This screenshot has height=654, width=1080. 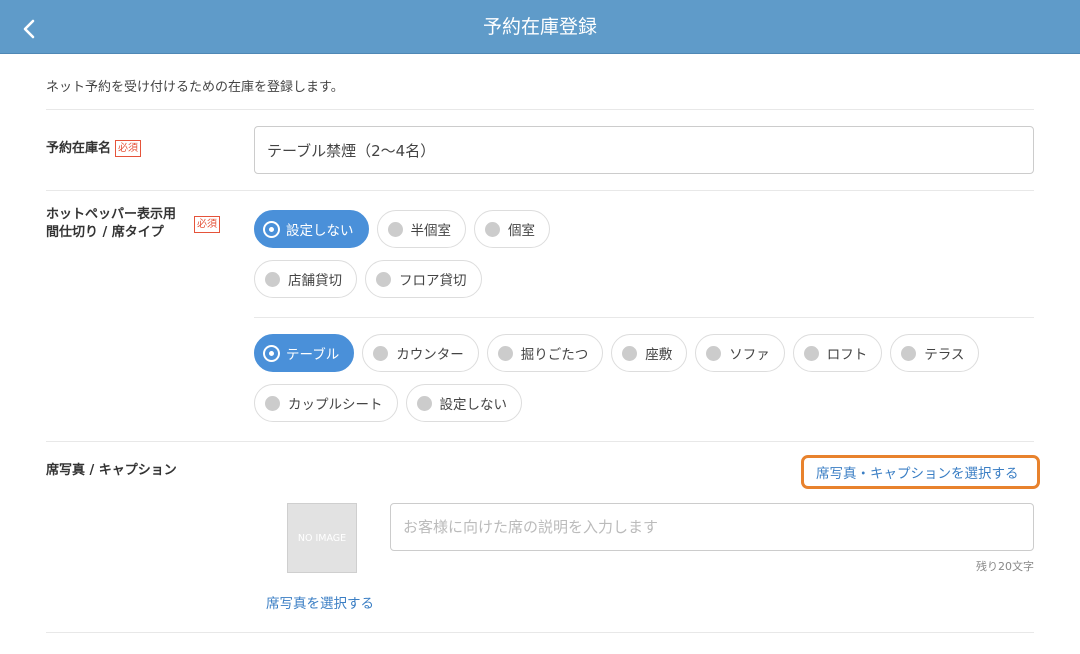 What do you see at coordinates (421, 229) in the screenshot?
I see `partition-option-semi-private: 半個室` at bounding box center [421, 229].